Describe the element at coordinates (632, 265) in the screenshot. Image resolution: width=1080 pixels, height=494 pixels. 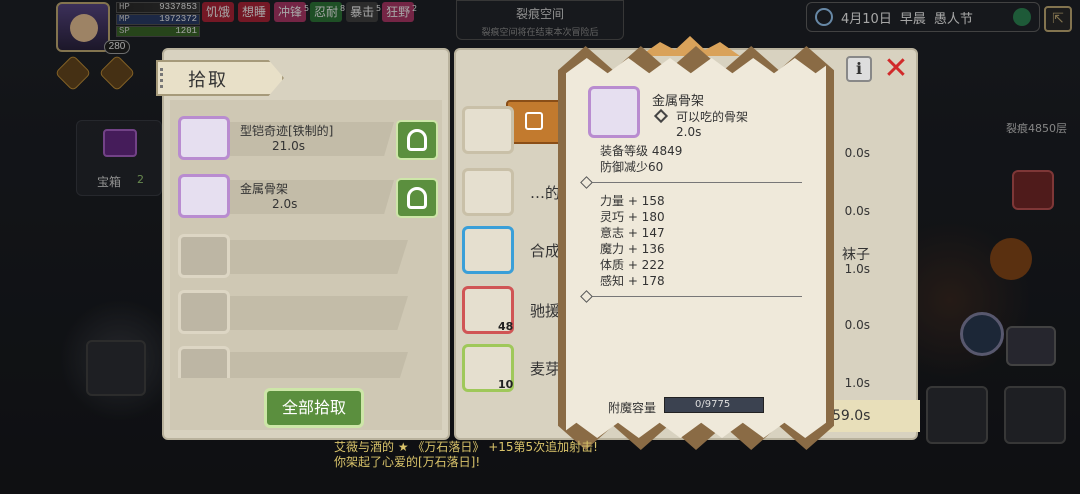
I see `stat-constitution: 体质 + 222` at that location.